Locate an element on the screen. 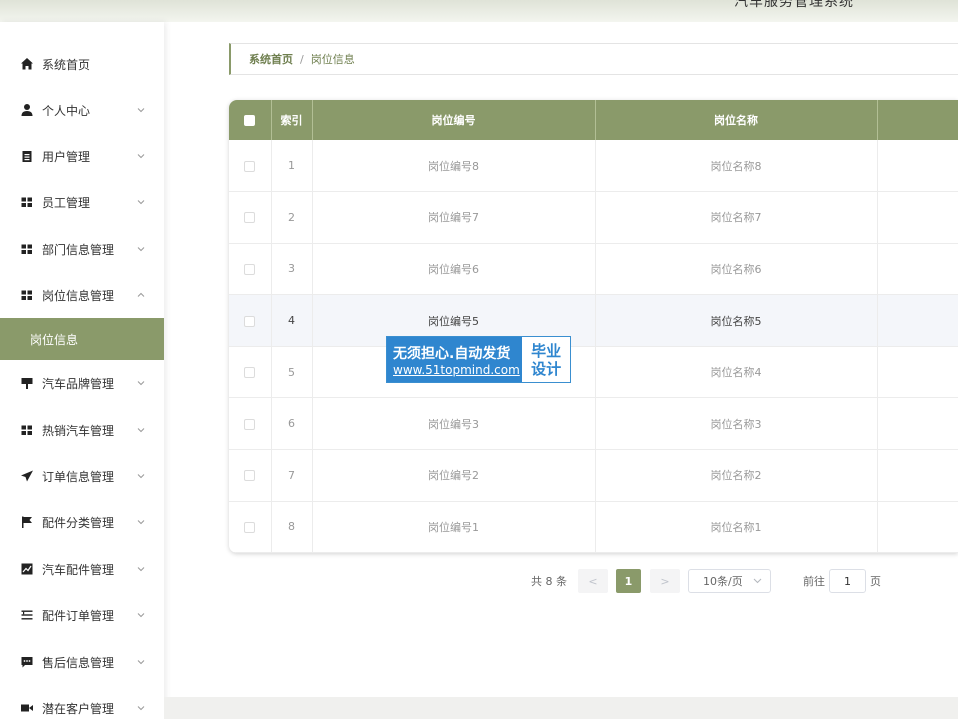 This screenshot has width=958, height=719. sidebar-item-label: 用户管理 is located at coordinates (66, 156).